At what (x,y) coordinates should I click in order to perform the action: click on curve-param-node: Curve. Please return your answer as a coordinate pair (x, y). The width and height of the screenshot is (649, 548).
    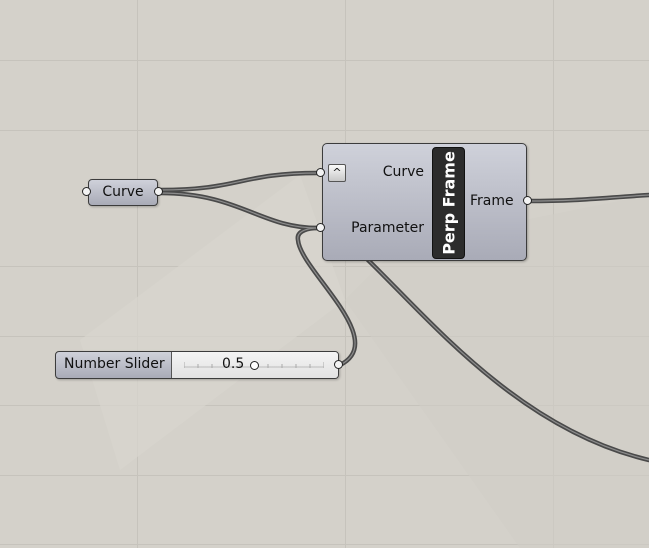
    Looking at the image, I should click on (123, 192).